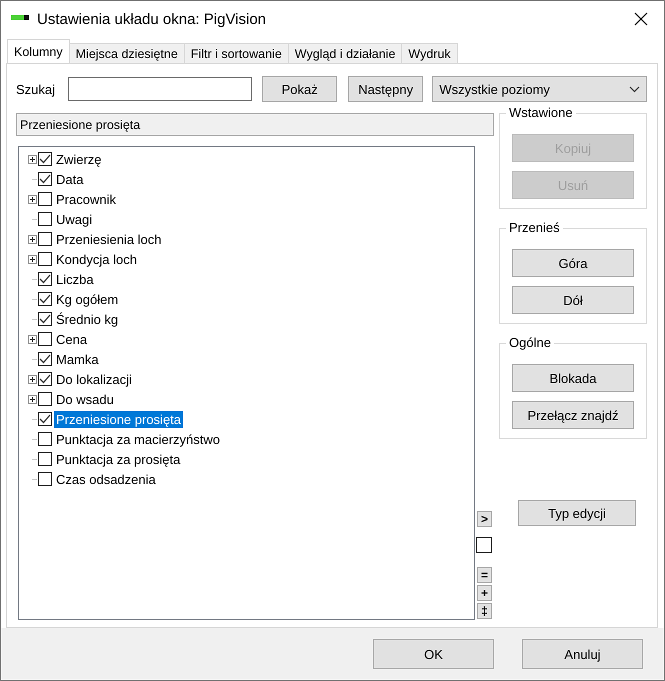 The height and width of the screenshot is (681, 665). What do you see at coordinates (109, 239) in the screenshot?
I see `tree-item: Przeniesienia loch` at bounding box center [109, 239].